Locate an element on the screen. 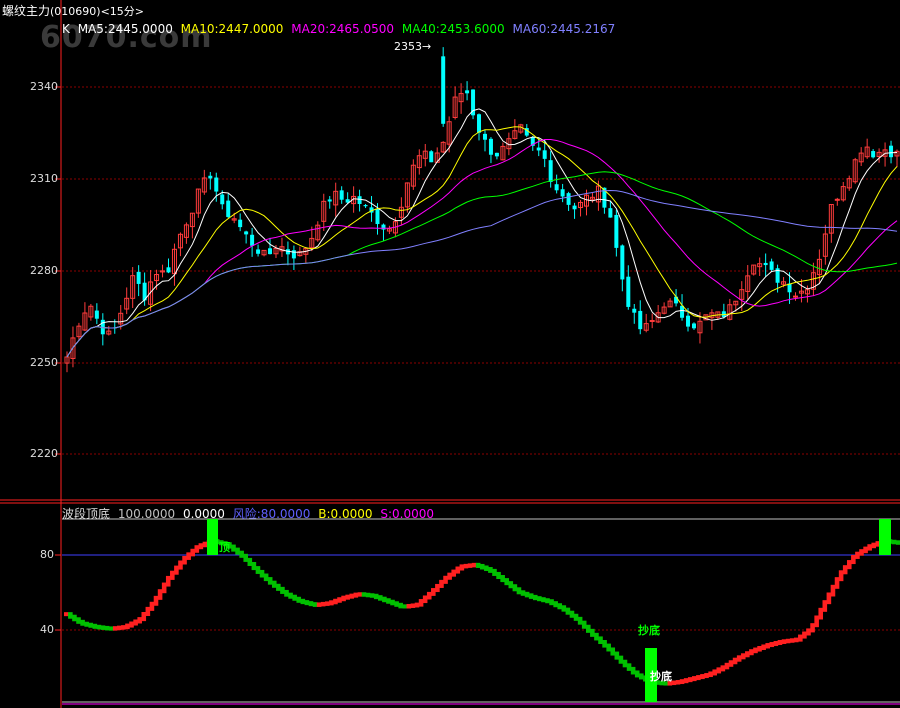 Image resolution: width=900 pixels, height=708 pixels. indicator-value-1: 100.0000 is located at coordinates (146, 514).